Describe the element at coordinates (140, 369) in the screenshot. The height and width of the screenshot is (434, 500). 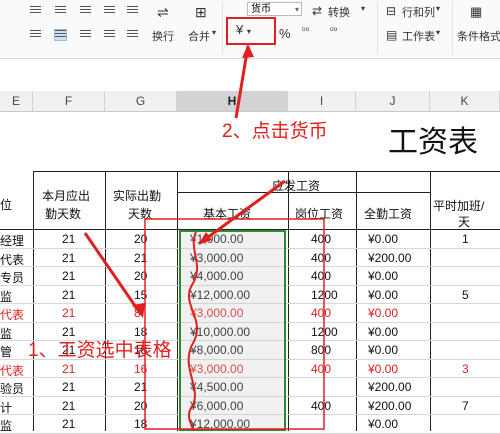
I see `cell-days-actual: 16` at that location.